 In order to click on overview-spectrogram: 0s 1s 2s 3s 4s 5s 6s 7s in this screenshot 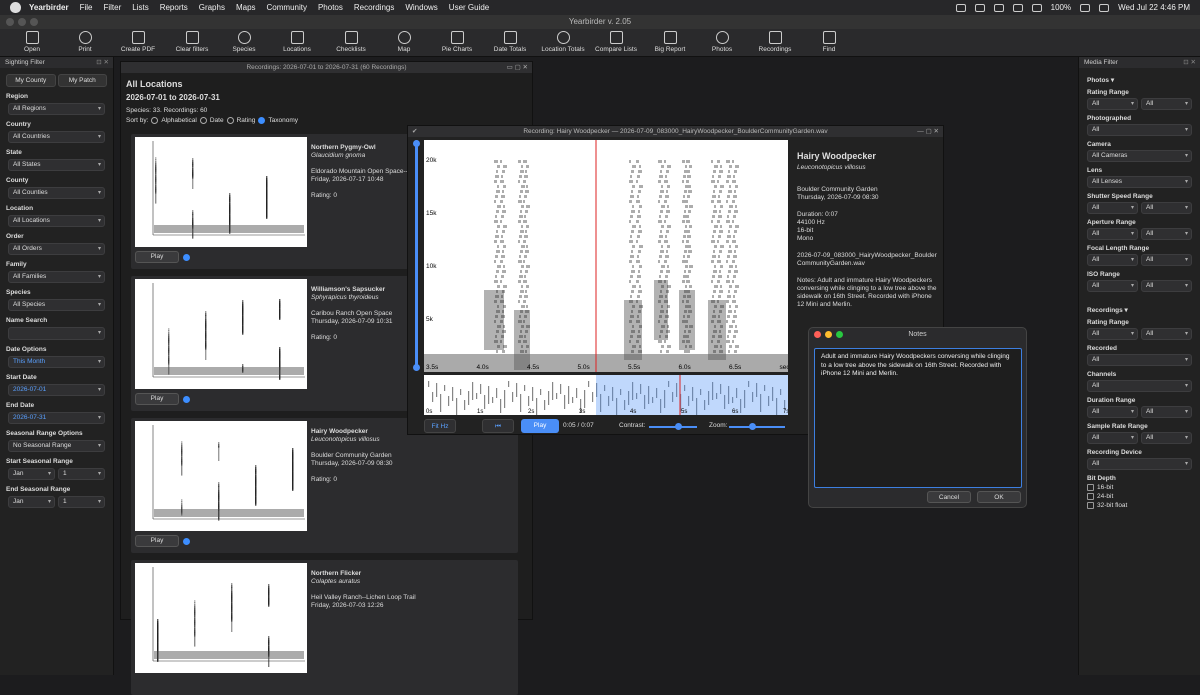, I will do `click(606, 395)`.